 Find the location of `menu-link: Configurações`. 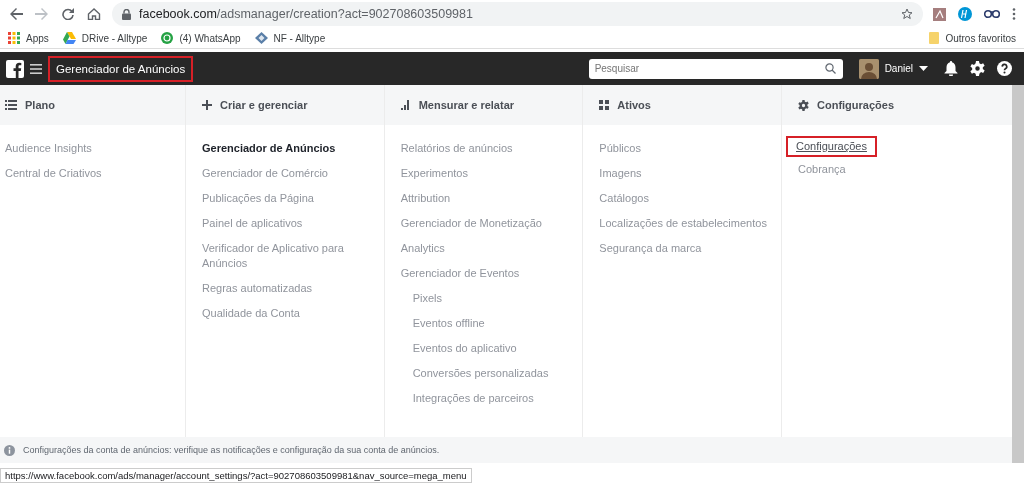

menu-link: Configurações is located at coordinates (831, 146).